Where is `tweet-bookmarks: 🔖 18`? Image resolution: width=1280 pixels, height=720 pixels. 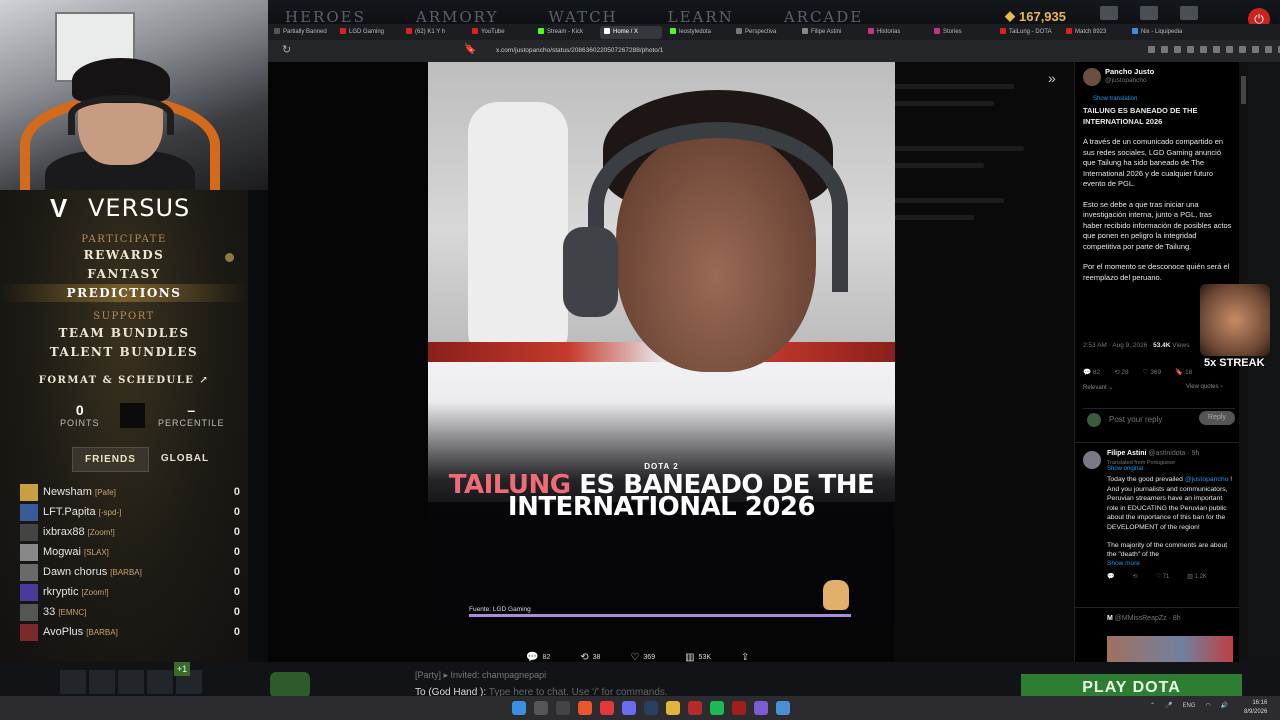
tweet-bookmarks: 🔖 18 is located at coordinates (1183, 372).